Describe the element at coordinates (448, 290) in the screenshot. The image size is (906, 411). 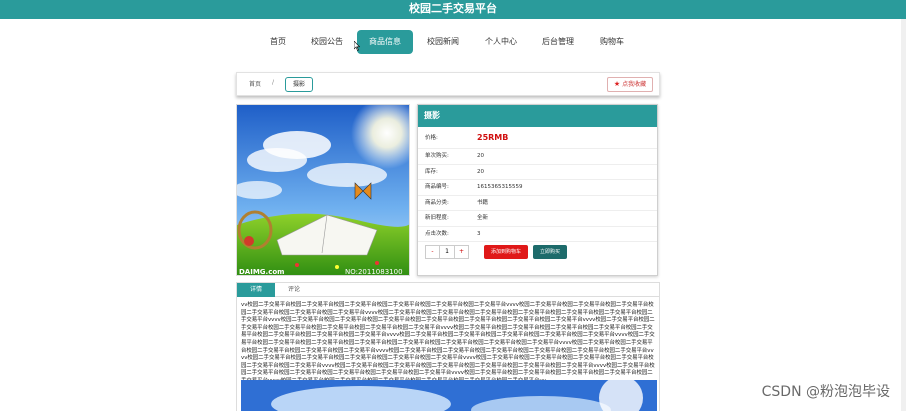
I see `details-tabs: 详情 评论` at that location.